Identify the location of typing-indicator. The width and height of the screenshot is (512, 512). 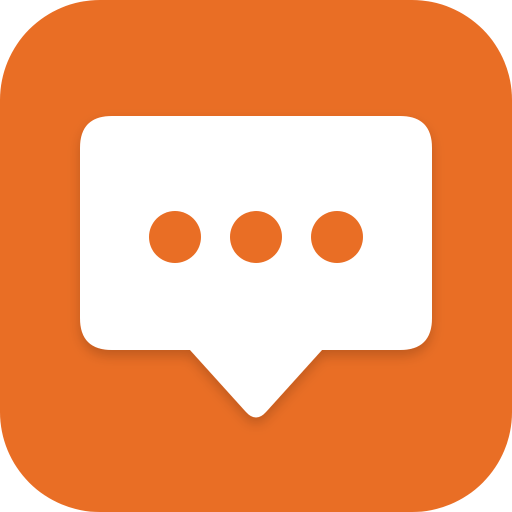
(256, 237).